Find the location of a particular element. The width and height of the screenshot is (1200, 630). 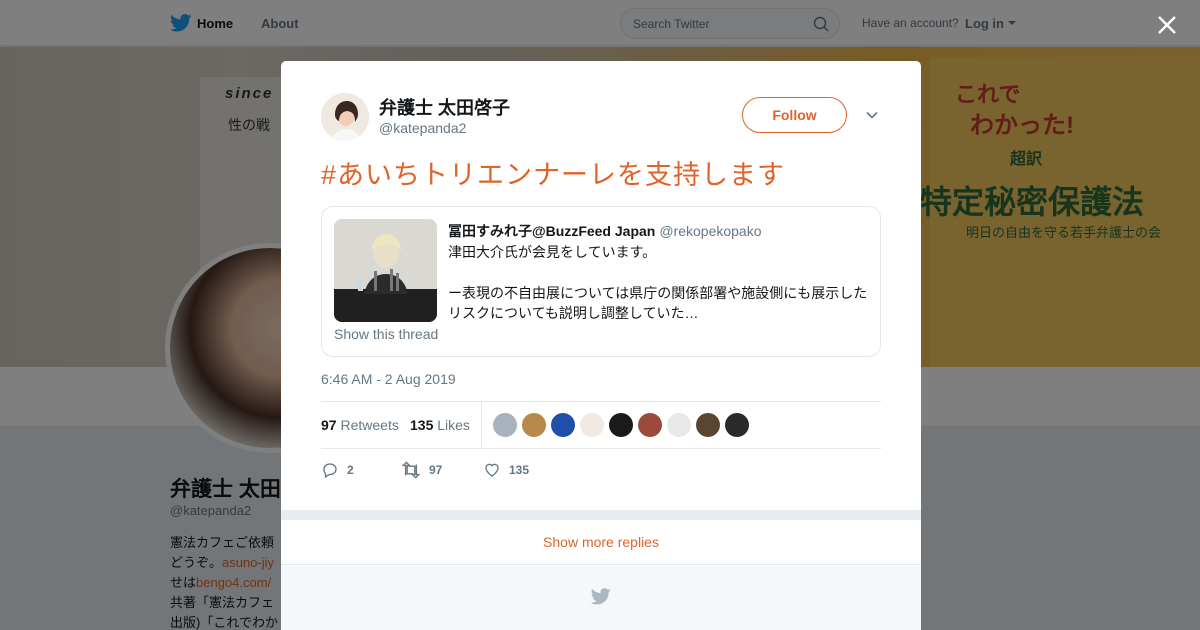

liker-avatars is located at coordinates (623, 425).